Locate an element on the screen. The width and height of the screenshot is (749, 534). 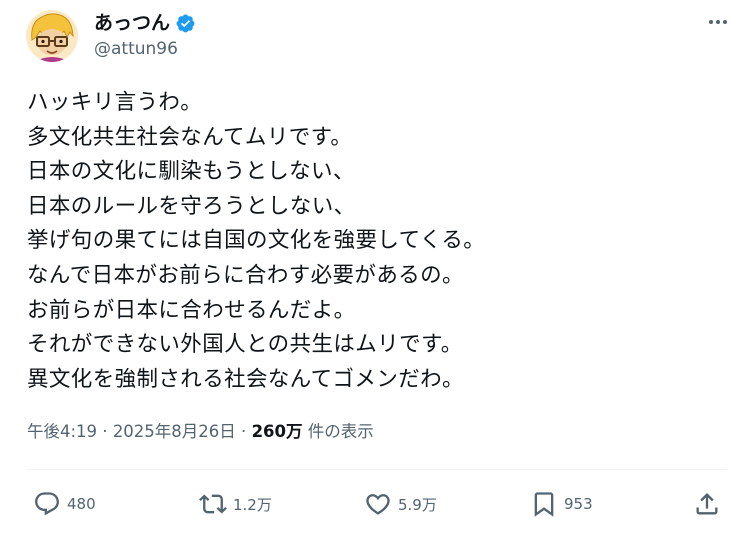
heart-icon is located at coordinates (378, 504).